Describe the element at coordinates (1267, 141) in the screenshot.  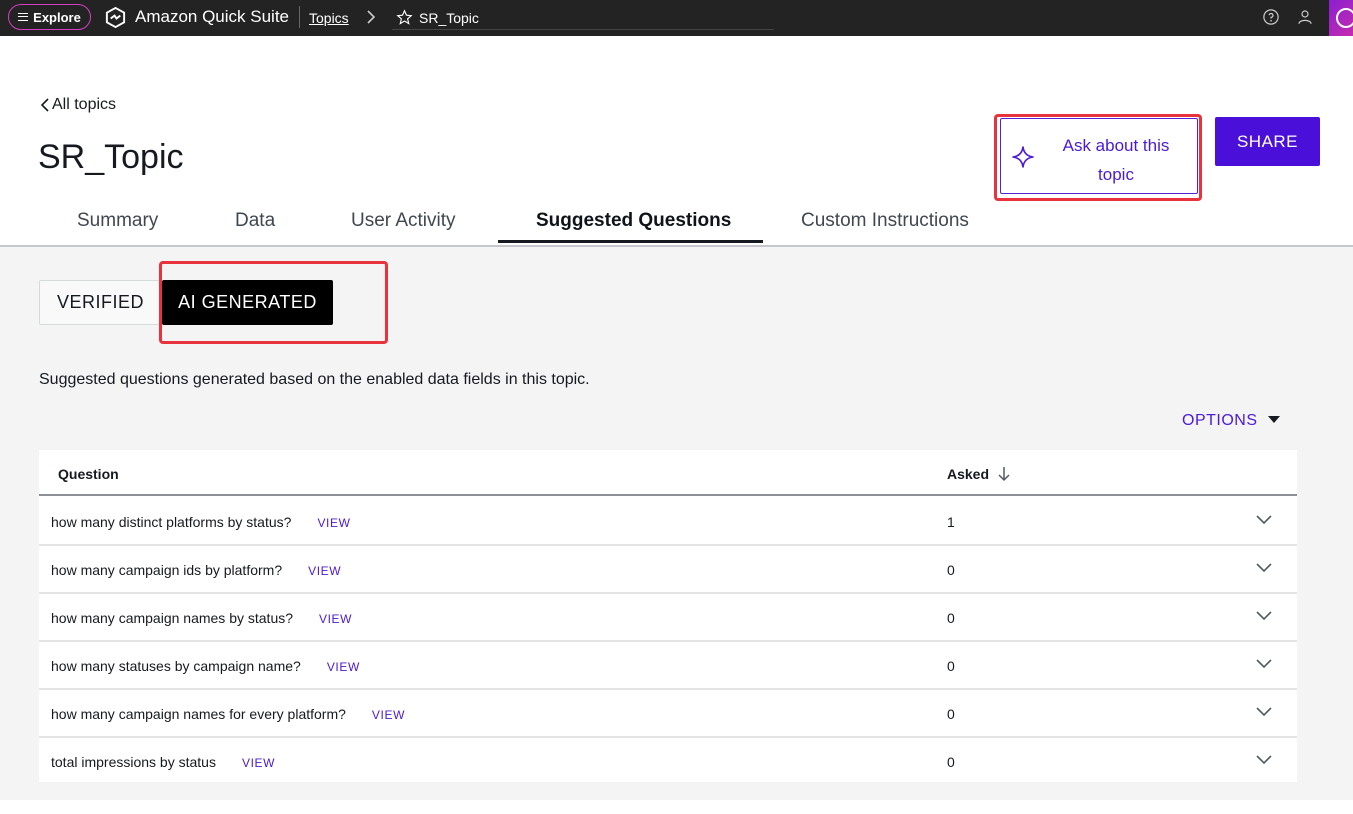
I see `share-button: SHARE` at that location.